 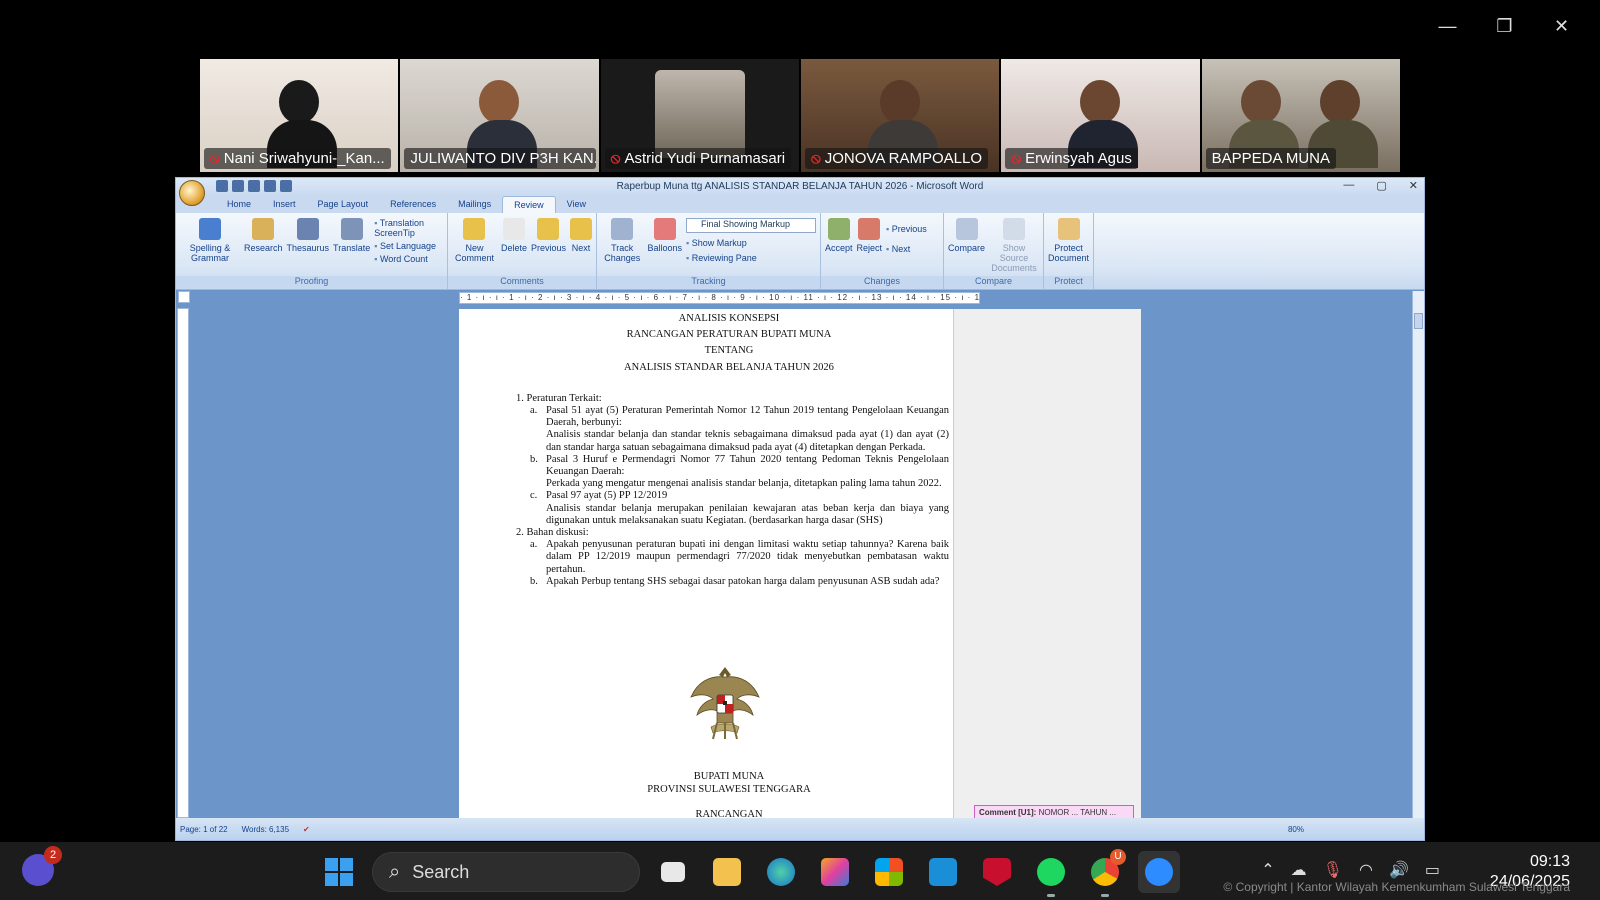 What do you see at coordinates (1100, 115) in the screenshot?
I see `participant-tile: ⦸ Erwinsyah Agus` at bounding box center [1100, 115].